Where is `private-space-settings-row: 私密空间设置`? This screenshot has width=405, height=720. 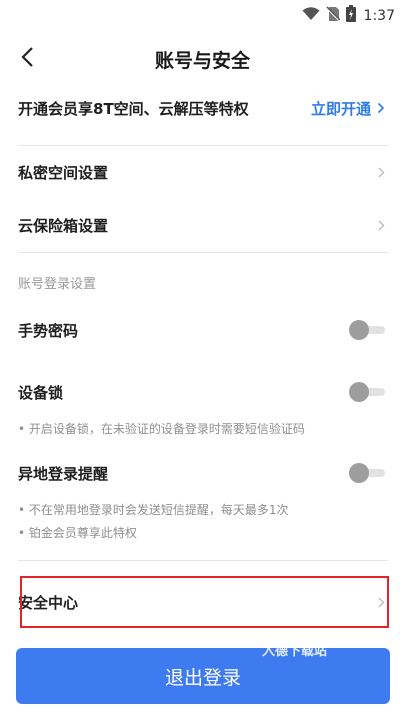 private-space-settings-row: 私密空间设置 is located at coordinates (202, 172).